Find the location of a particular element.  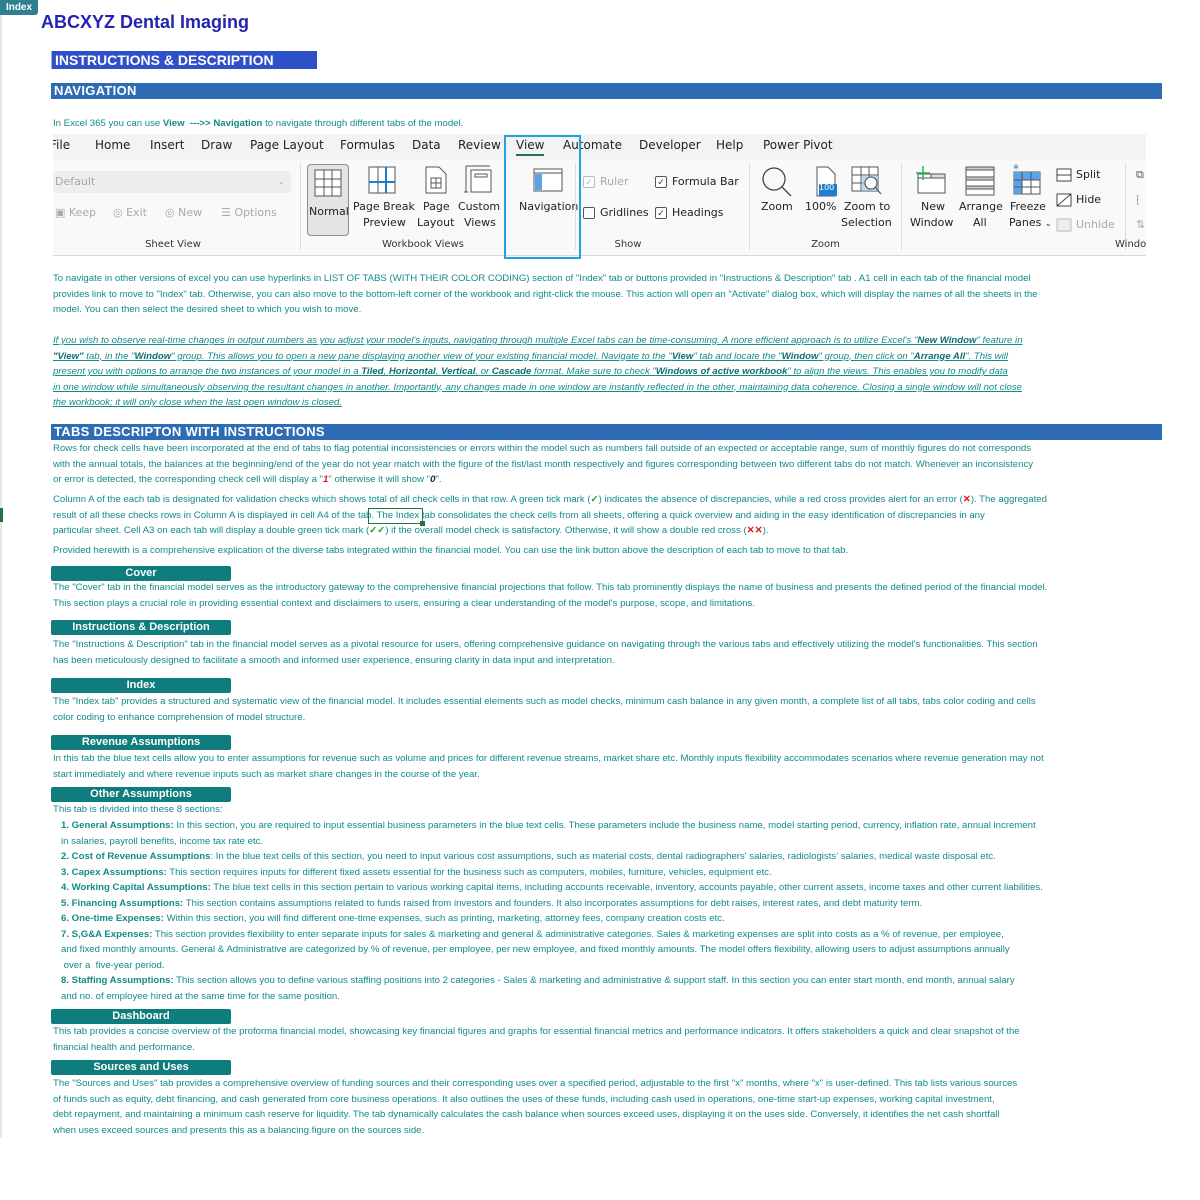

custom-views-label: Custom is located at coordinates (479, 206).